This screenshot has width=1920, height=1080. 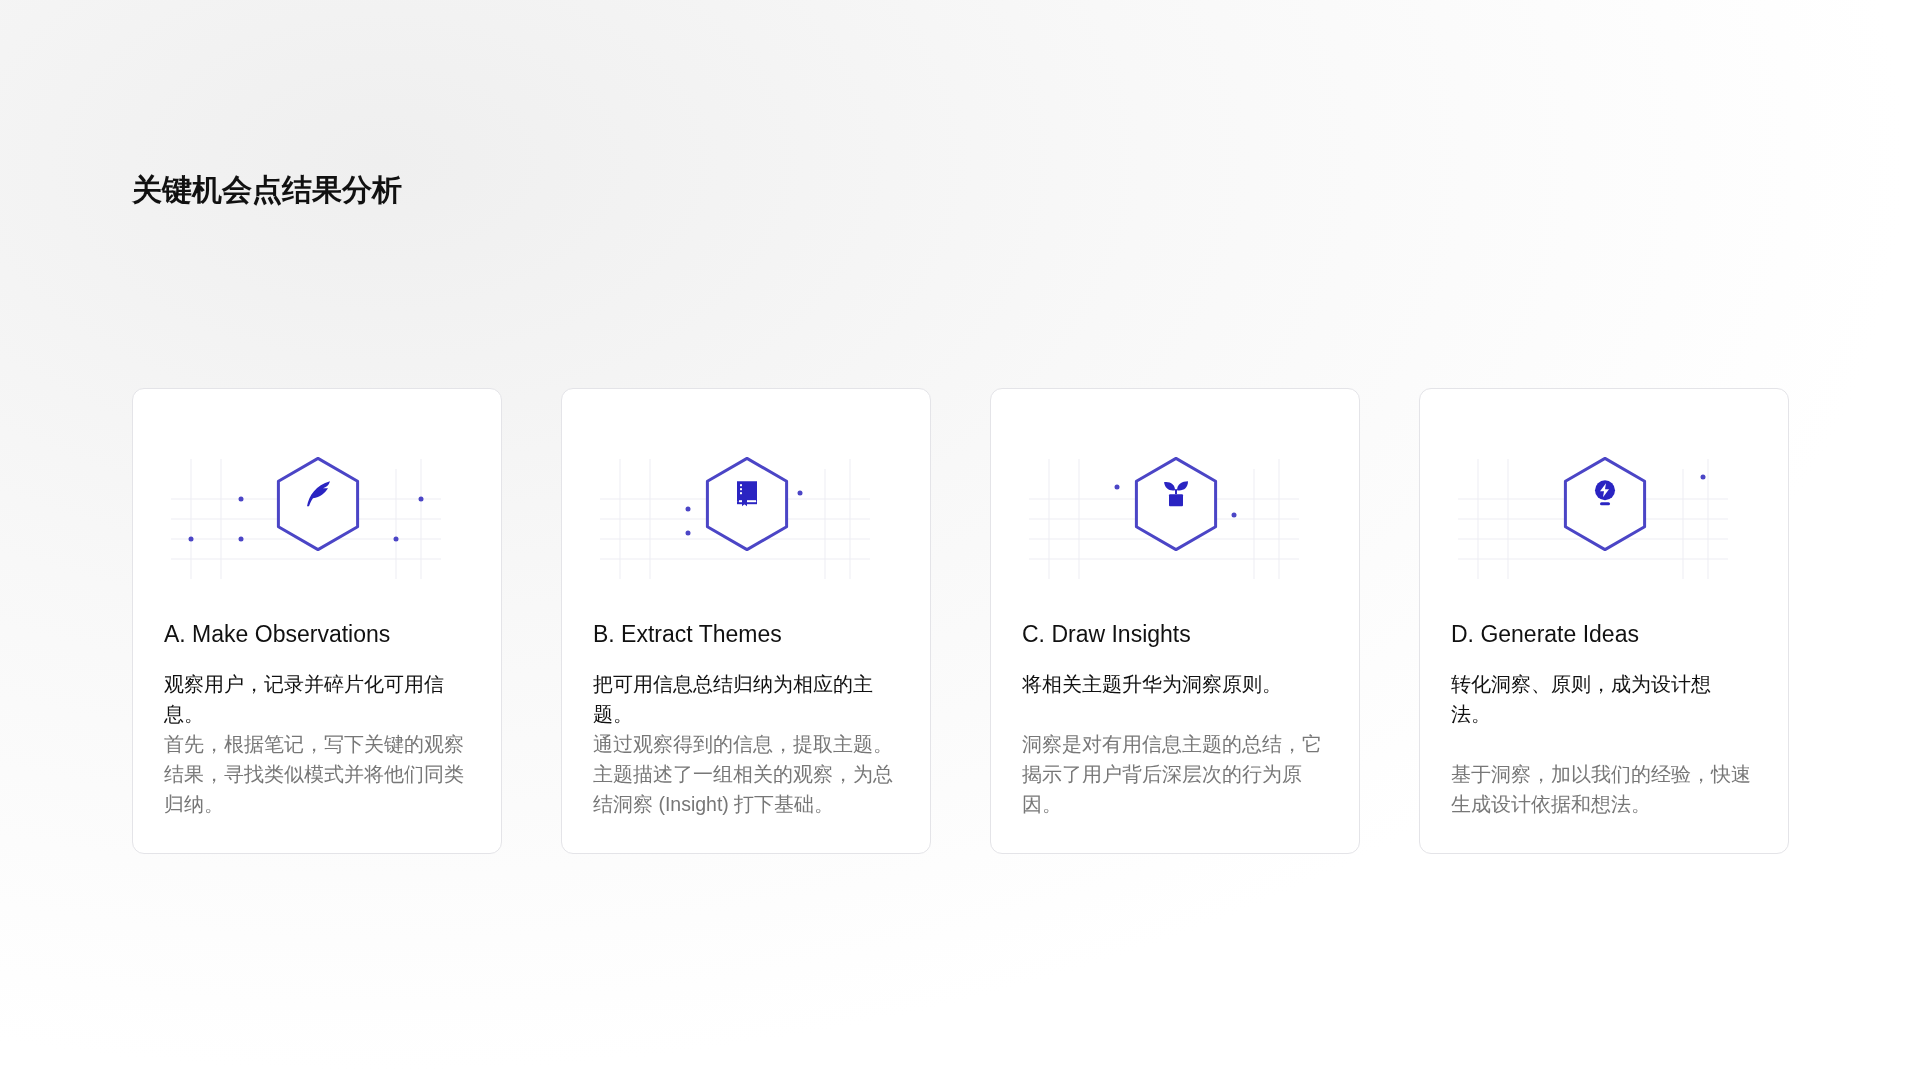 I want to click on card-heading: D. Generate Ideas, so click(x=1545, y=634).